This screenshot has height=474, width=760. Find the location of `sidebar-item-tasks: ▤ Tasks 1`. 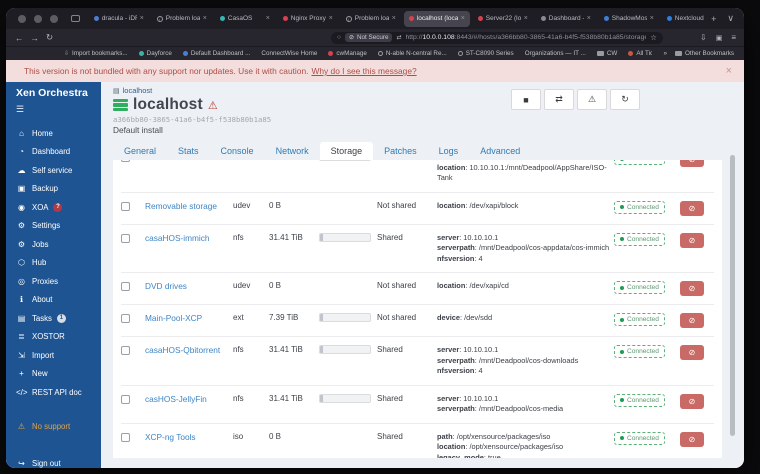

sidebar-item-tasks: ▤ Tasks 1 is located at coordinates (56, 318).